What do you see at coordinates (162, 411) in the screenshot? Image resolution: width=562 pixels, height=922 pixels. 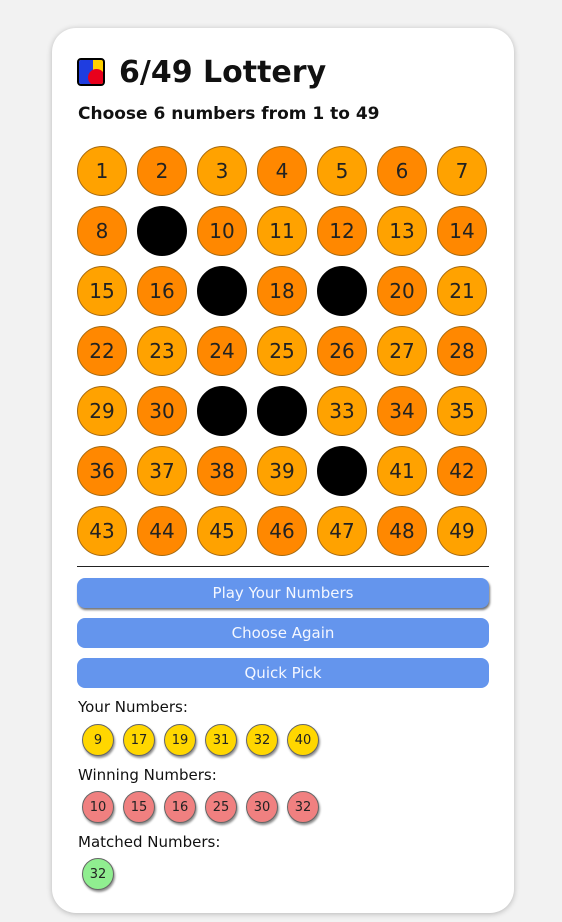 I see `number-ball-30: 30` at bounding box center [162, 411].